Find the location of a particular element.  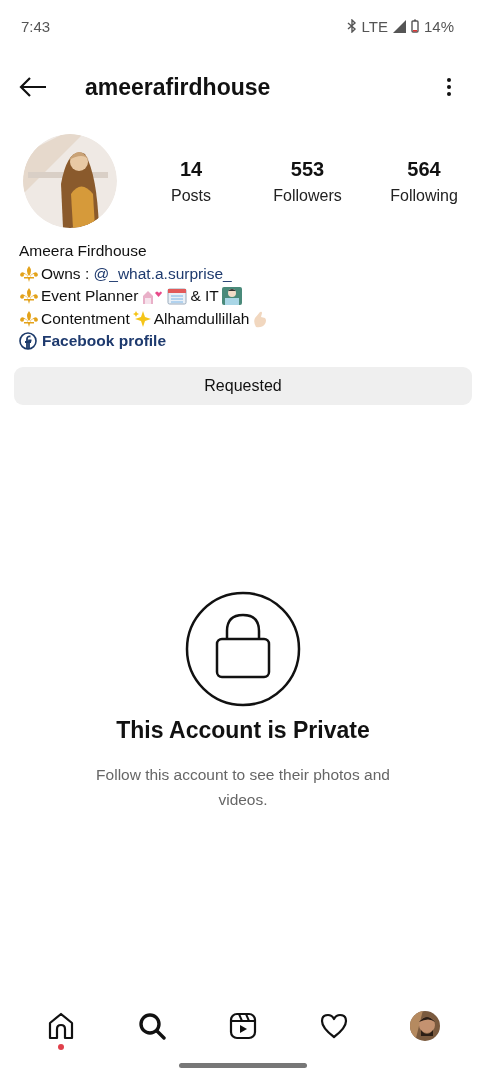

technologist-icon is located at coordinates (231, 296).